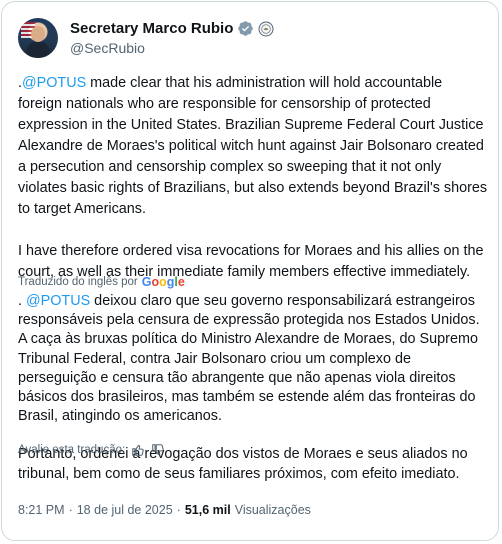  I want to click on author-display-name: Secretary Marco Rubio, so click(151, 28).